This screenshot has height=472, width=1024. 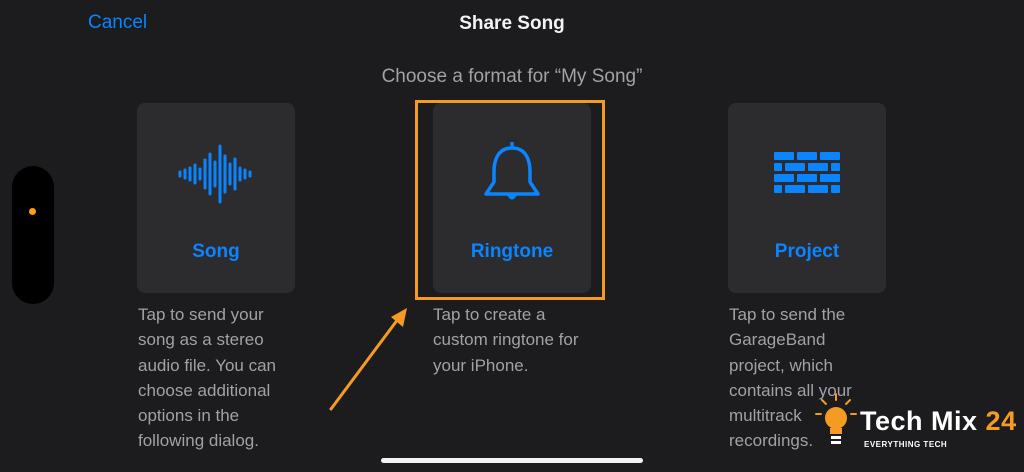 What do you see at coordinates (938, 421) in the screenshot?
I see `watermark-name: Tech Mix 24` at bounding box center [938, 421].